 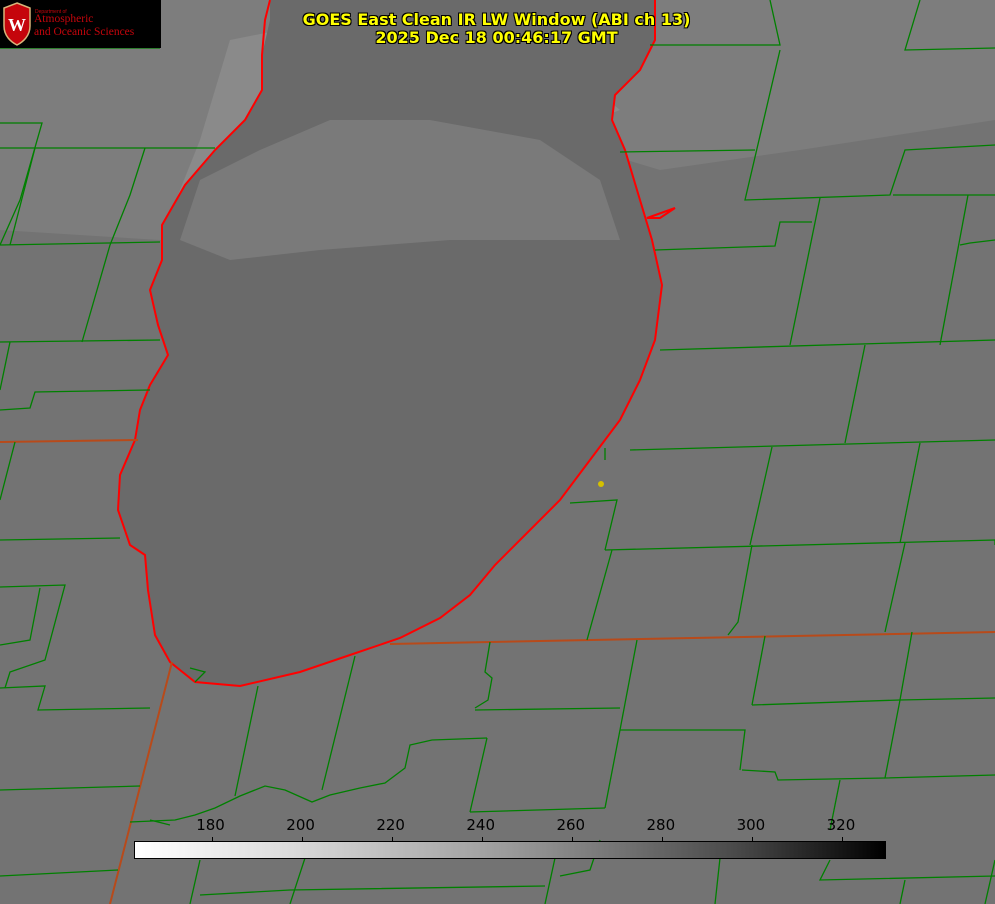 What do you see at coordinates (751, 825) in the screenshot?
I see `colorbar-tick-label: 300` at bounding box center [751, 825].